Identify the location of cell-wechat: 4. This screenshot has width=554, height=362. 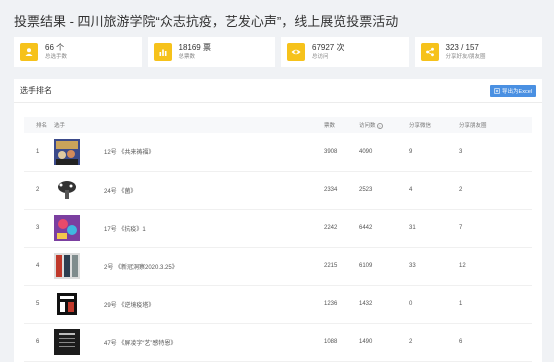
(434, 190).